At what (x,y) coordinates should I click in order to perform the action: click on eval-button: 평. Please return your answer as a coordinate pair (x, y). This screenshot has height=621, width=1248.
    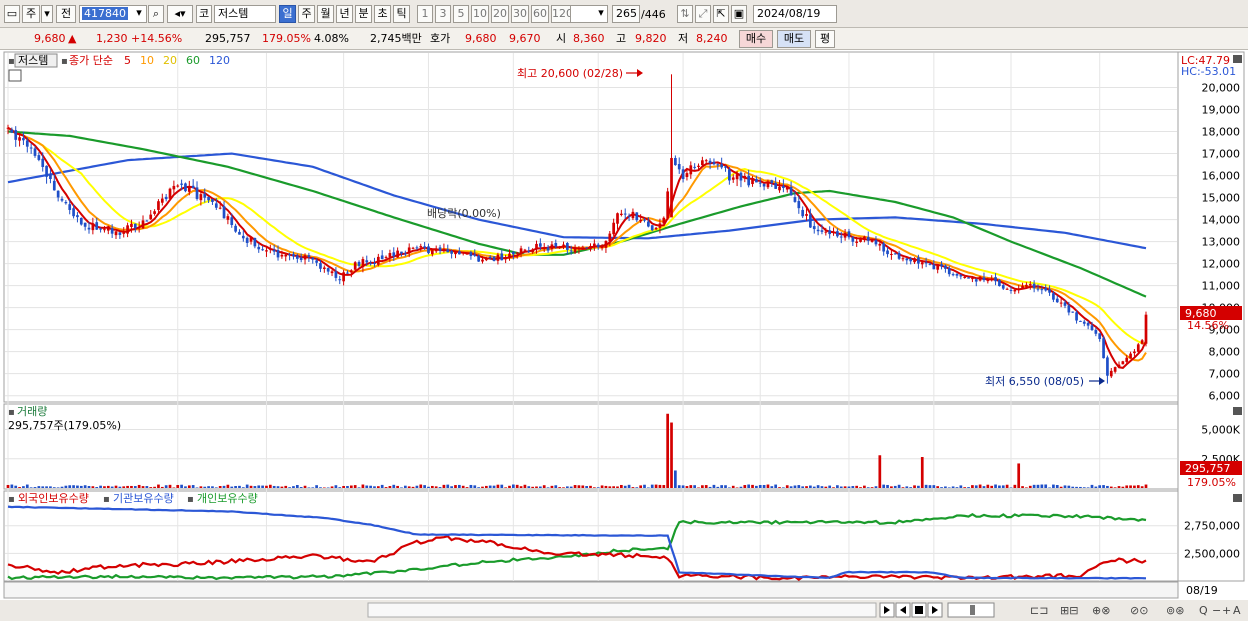
    Looking at the image, I should click on (825, 39).